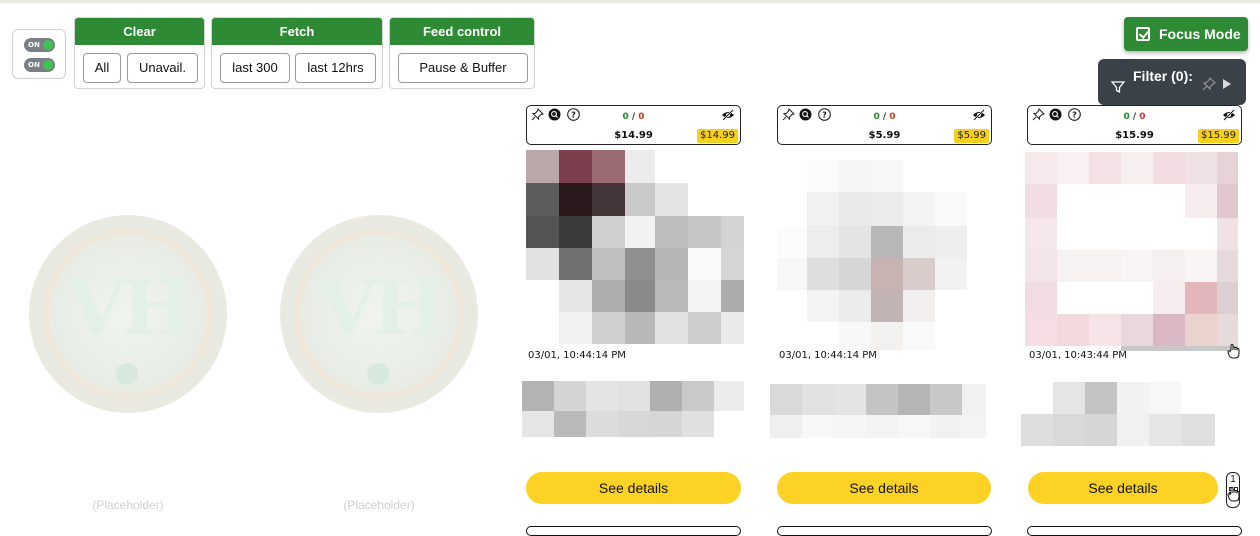 The width and height of the screenshot is (1260, 536). I want to click on price-badge: $5.99, so click(971, 136).